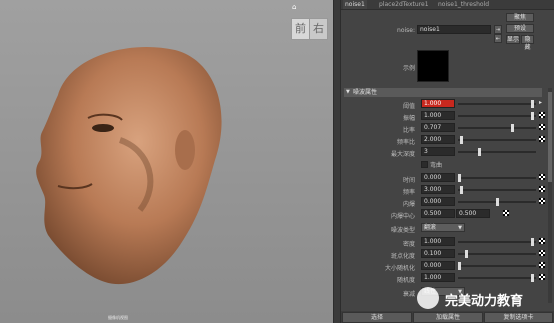 This screenshot has height=323, width=554. What do you see at coordinates (438, 253) in the screenshot?
I see `attr-spottyness-field: 0.100` at bounding box center [438, 253].